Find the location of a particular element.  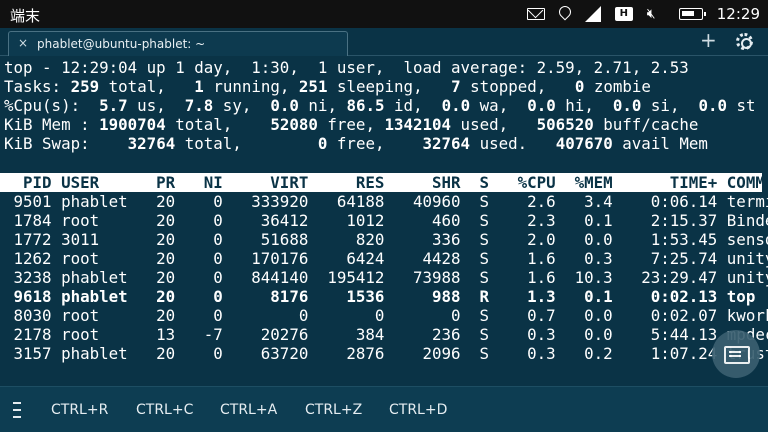

tab-terminal: × phablet@ubuntu-phablet: ~ is located at coordinates (178, 43).